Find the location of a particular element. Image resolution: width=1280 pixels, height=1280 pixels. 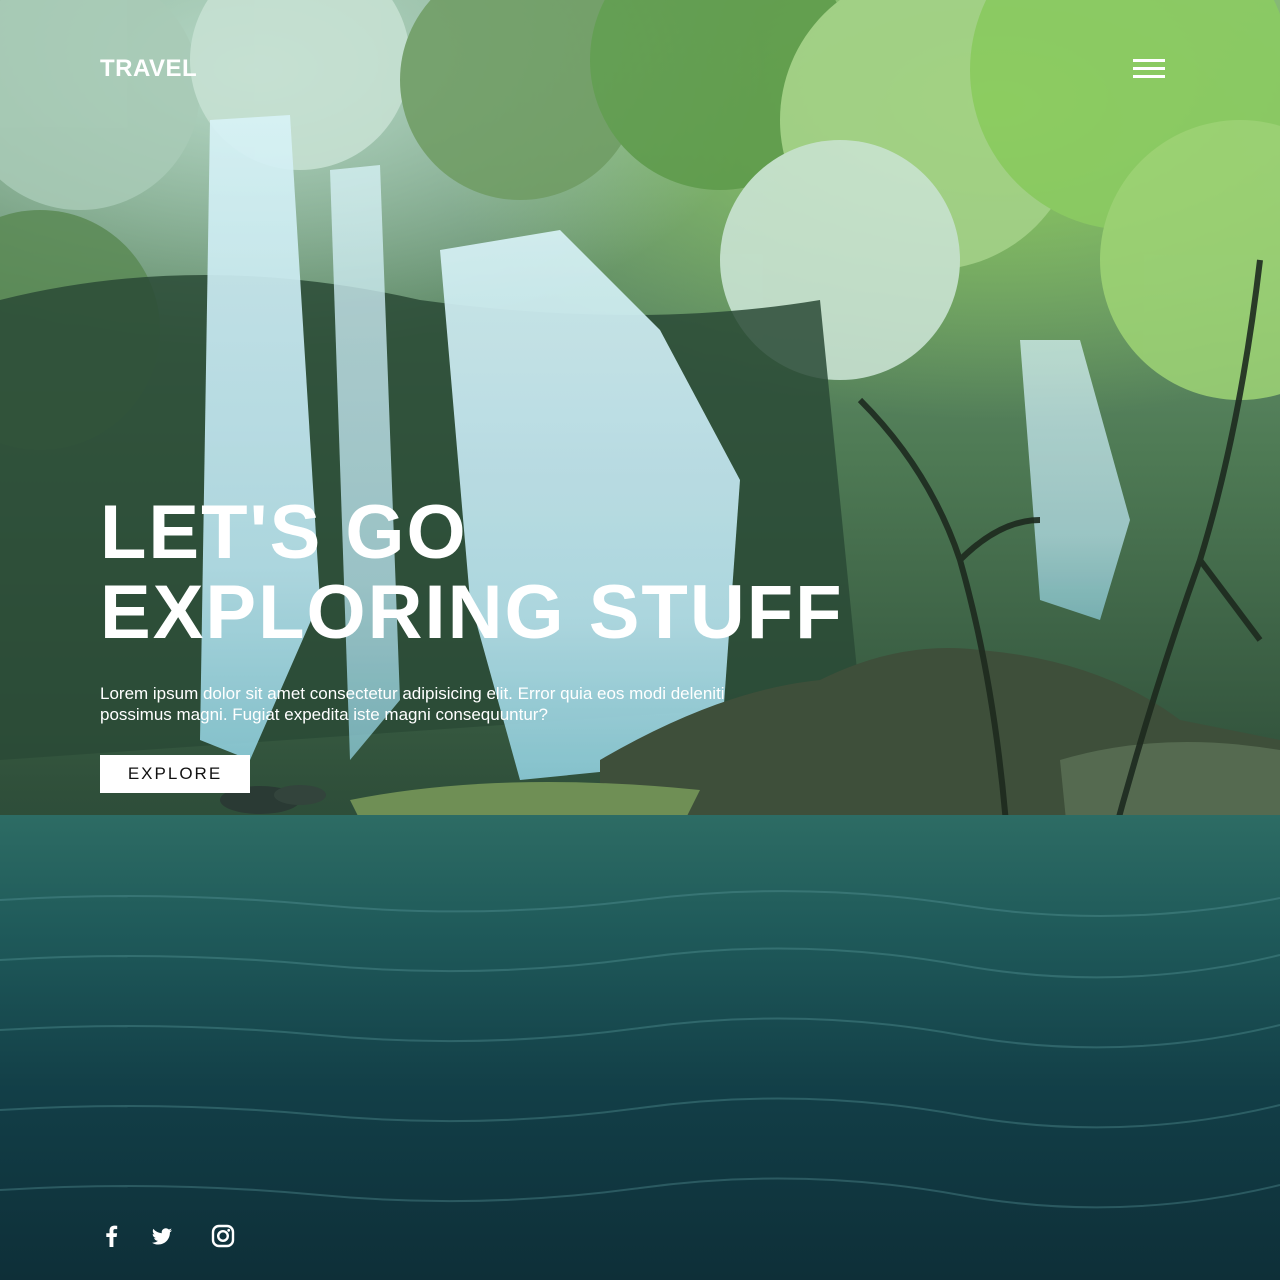

site-header: TRAVEL is located at coordinates (632, 70).